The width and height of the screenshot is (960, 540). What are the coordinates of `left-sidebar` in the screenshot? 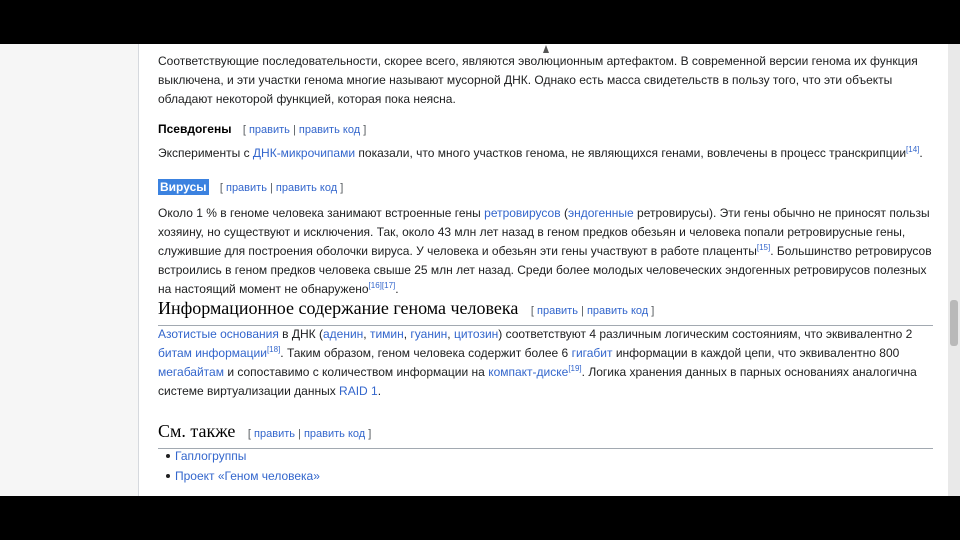 It's located at (69, 270).